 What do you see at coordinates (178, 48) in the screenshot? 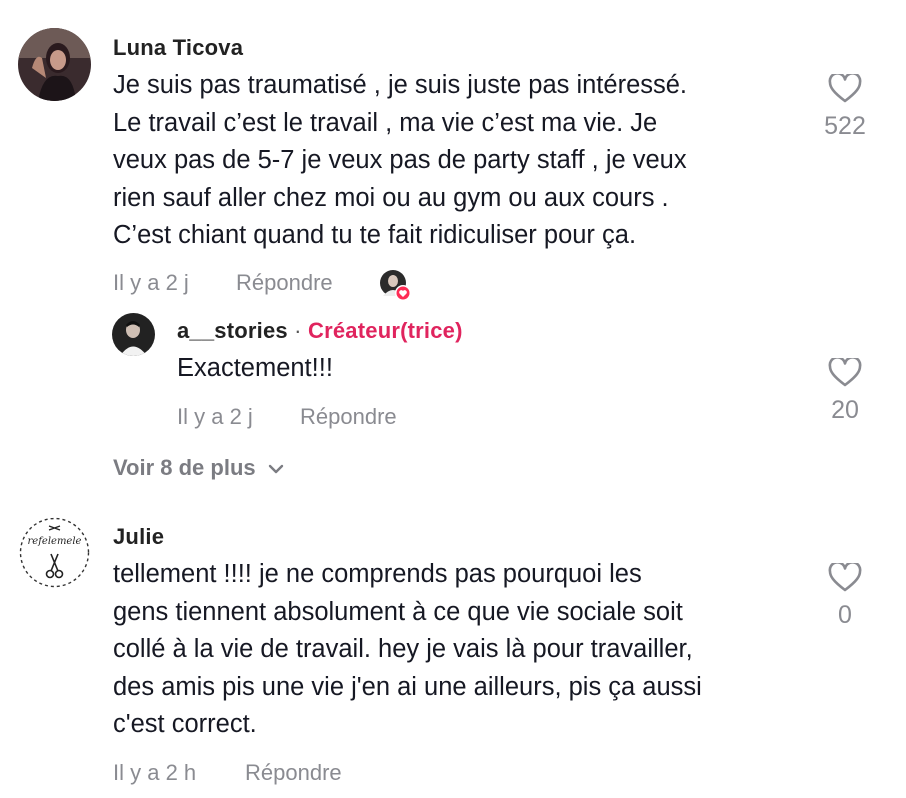
I see `comment-username: Luna Ticova` at bounding box center [178, 48].